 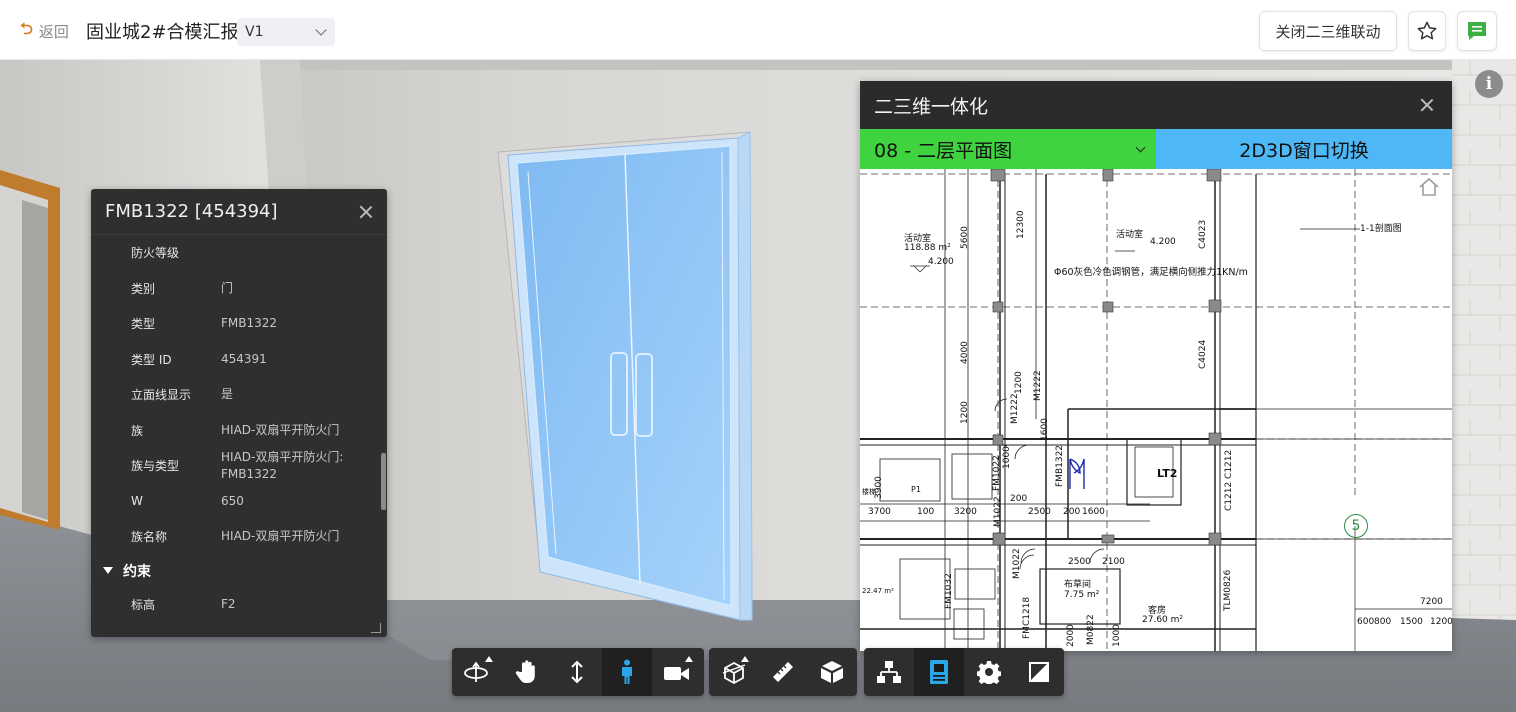 I want to click on resize-handle-icon, so click(x=376, y=628).